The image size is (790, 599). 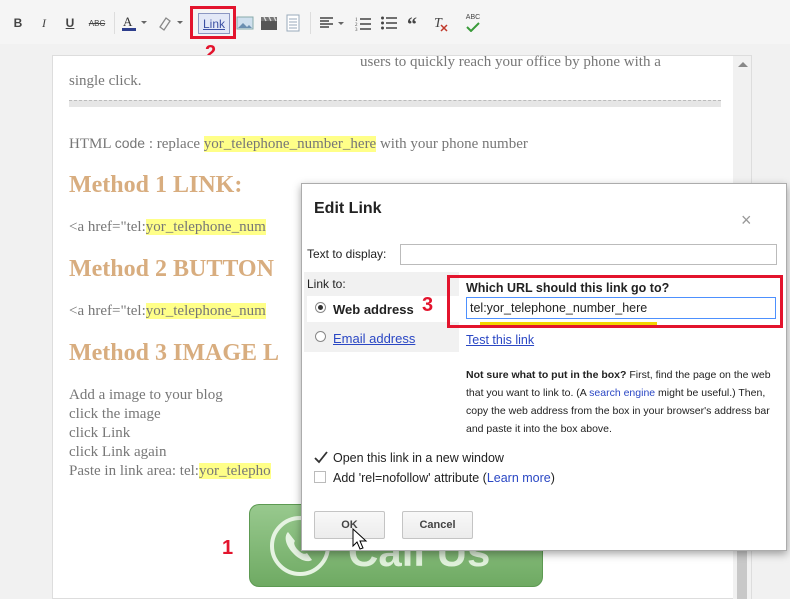 What do you see at coordinates (128, 21) in the screenshot?
I see `svg-text: A` at bounding box center [128, 21].